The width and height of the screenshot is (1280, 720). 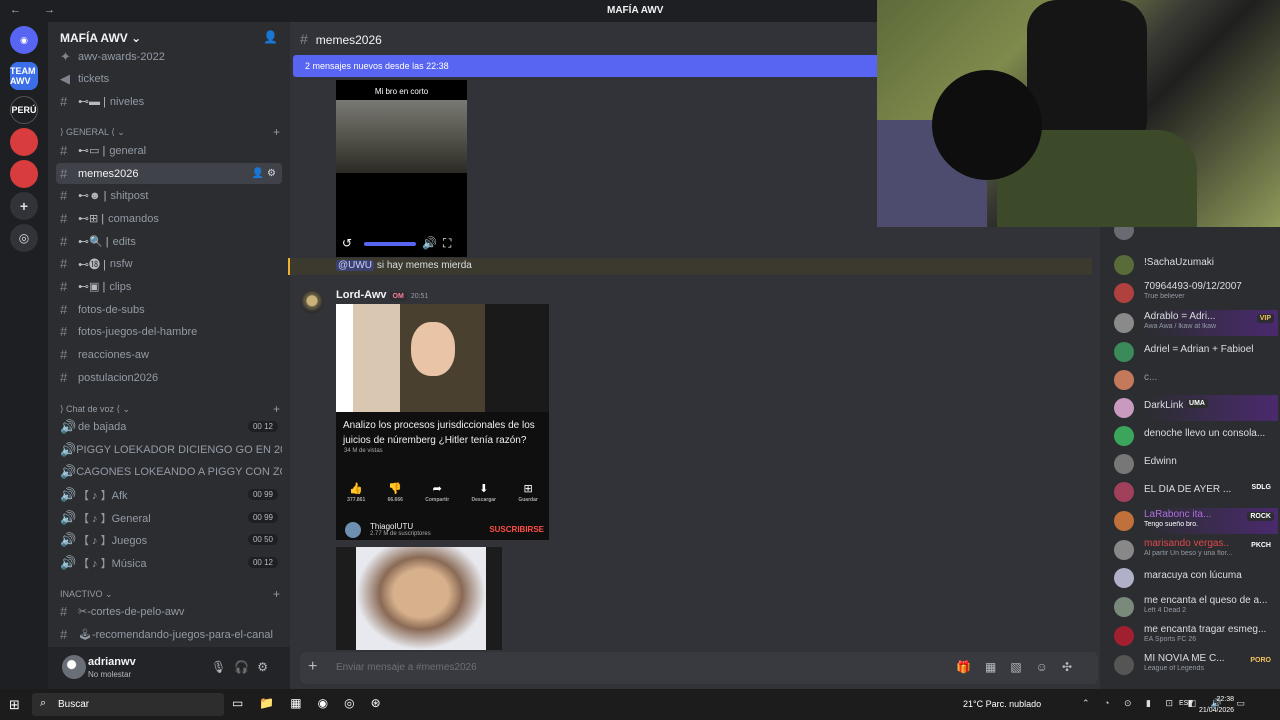 I want to click on steam-icon: ⊛, so click(x=384, y=703).